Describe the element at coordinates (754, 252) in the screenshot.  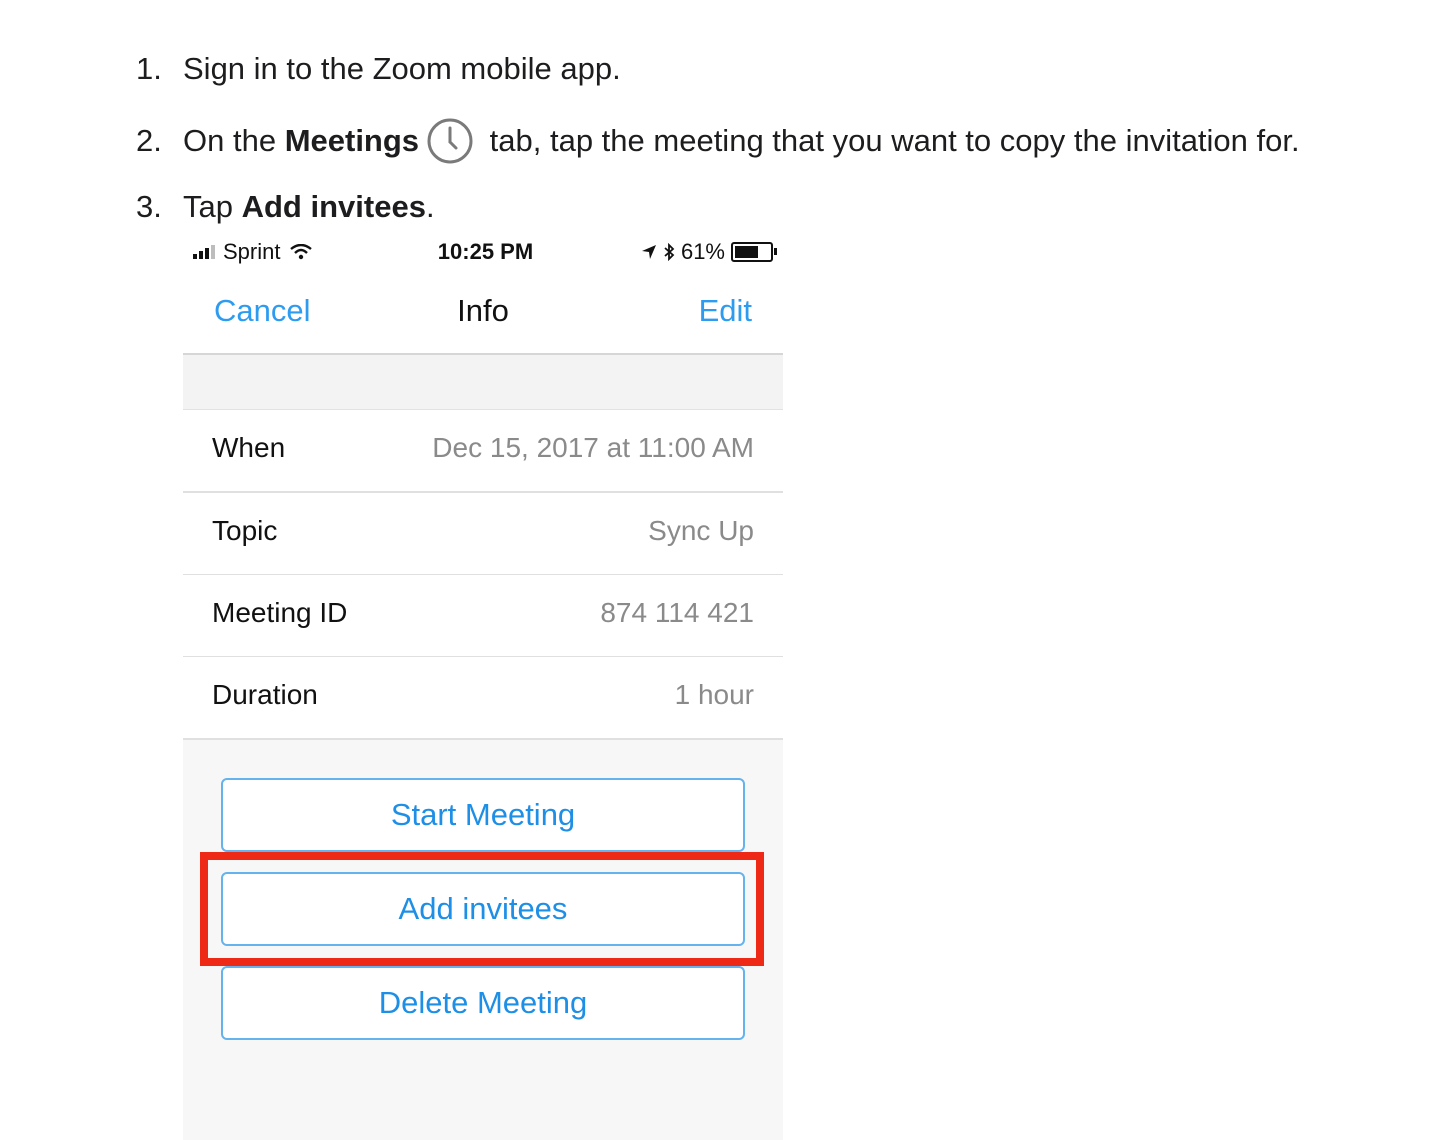
I see `battery-icon` at that location.